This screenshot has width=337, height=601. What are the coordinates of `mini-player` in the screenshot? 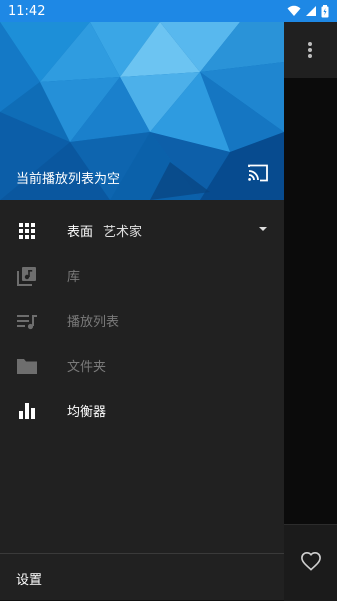 It's located at (310, 562).